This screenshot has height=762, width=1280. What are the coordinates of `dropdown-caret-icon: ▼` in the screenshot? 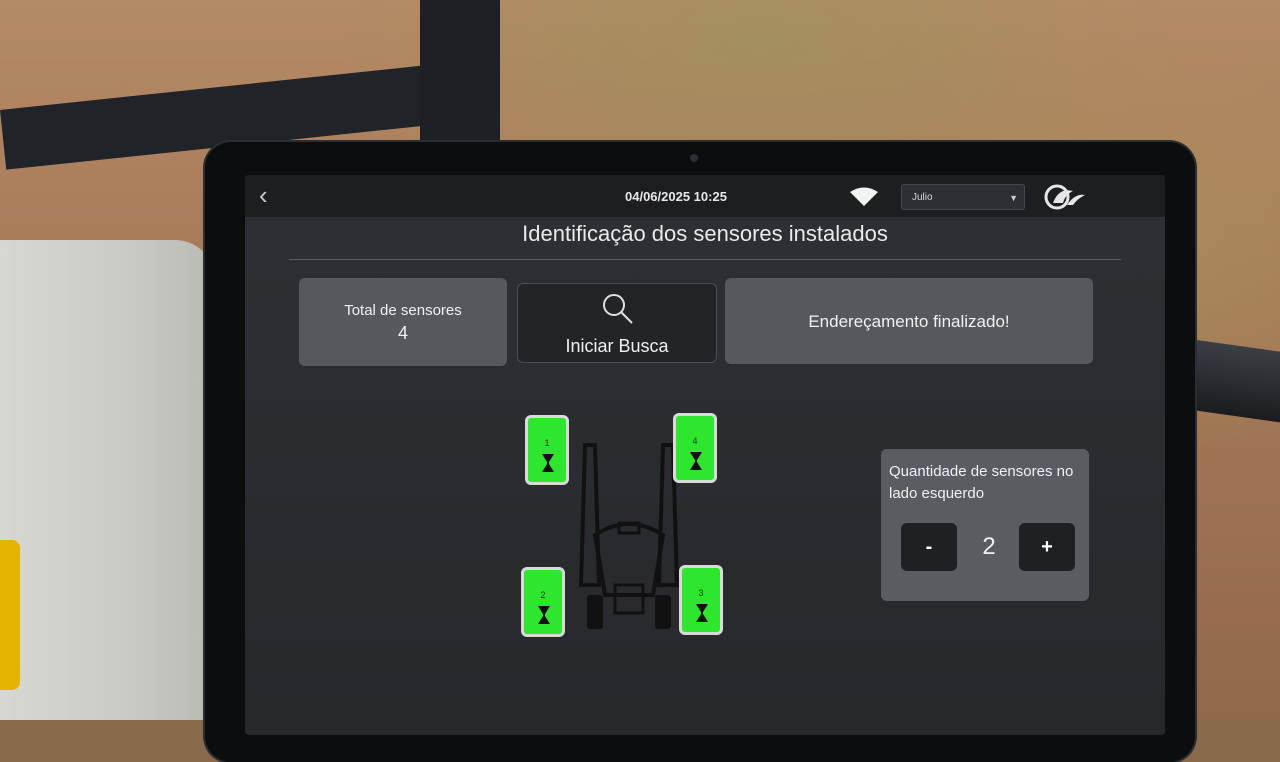 It's located at (1013, 198).